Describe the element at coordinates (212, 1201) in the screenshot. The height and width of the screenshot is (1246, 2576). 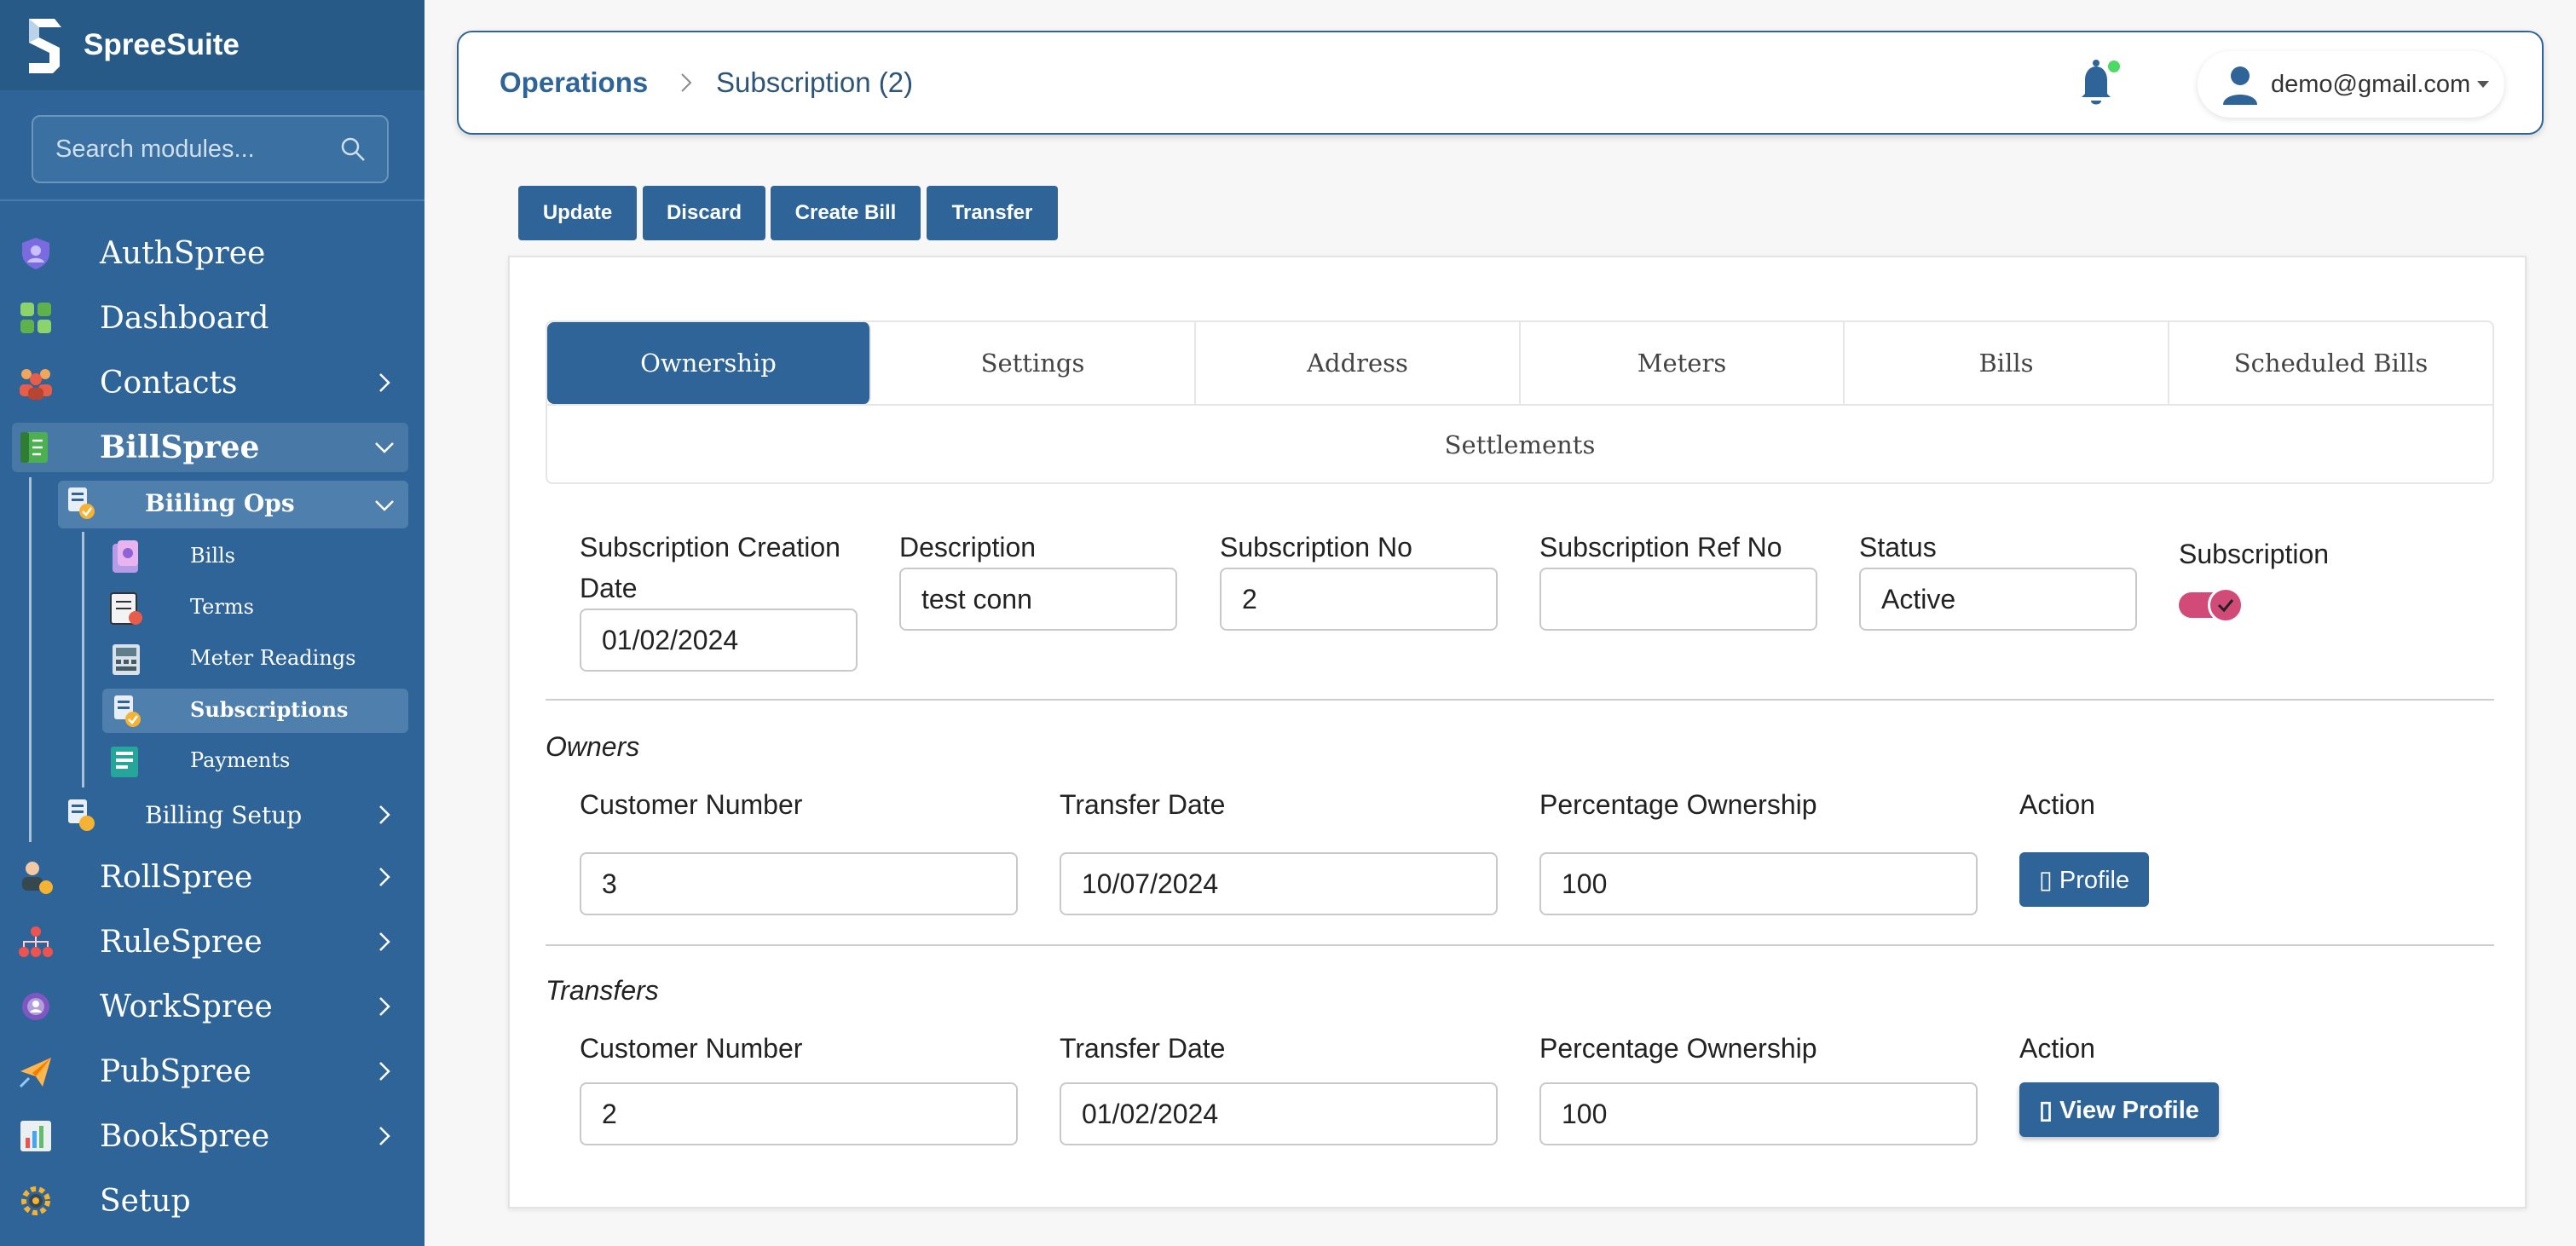
I see `sidebar-item-setup: Setup` at that location.